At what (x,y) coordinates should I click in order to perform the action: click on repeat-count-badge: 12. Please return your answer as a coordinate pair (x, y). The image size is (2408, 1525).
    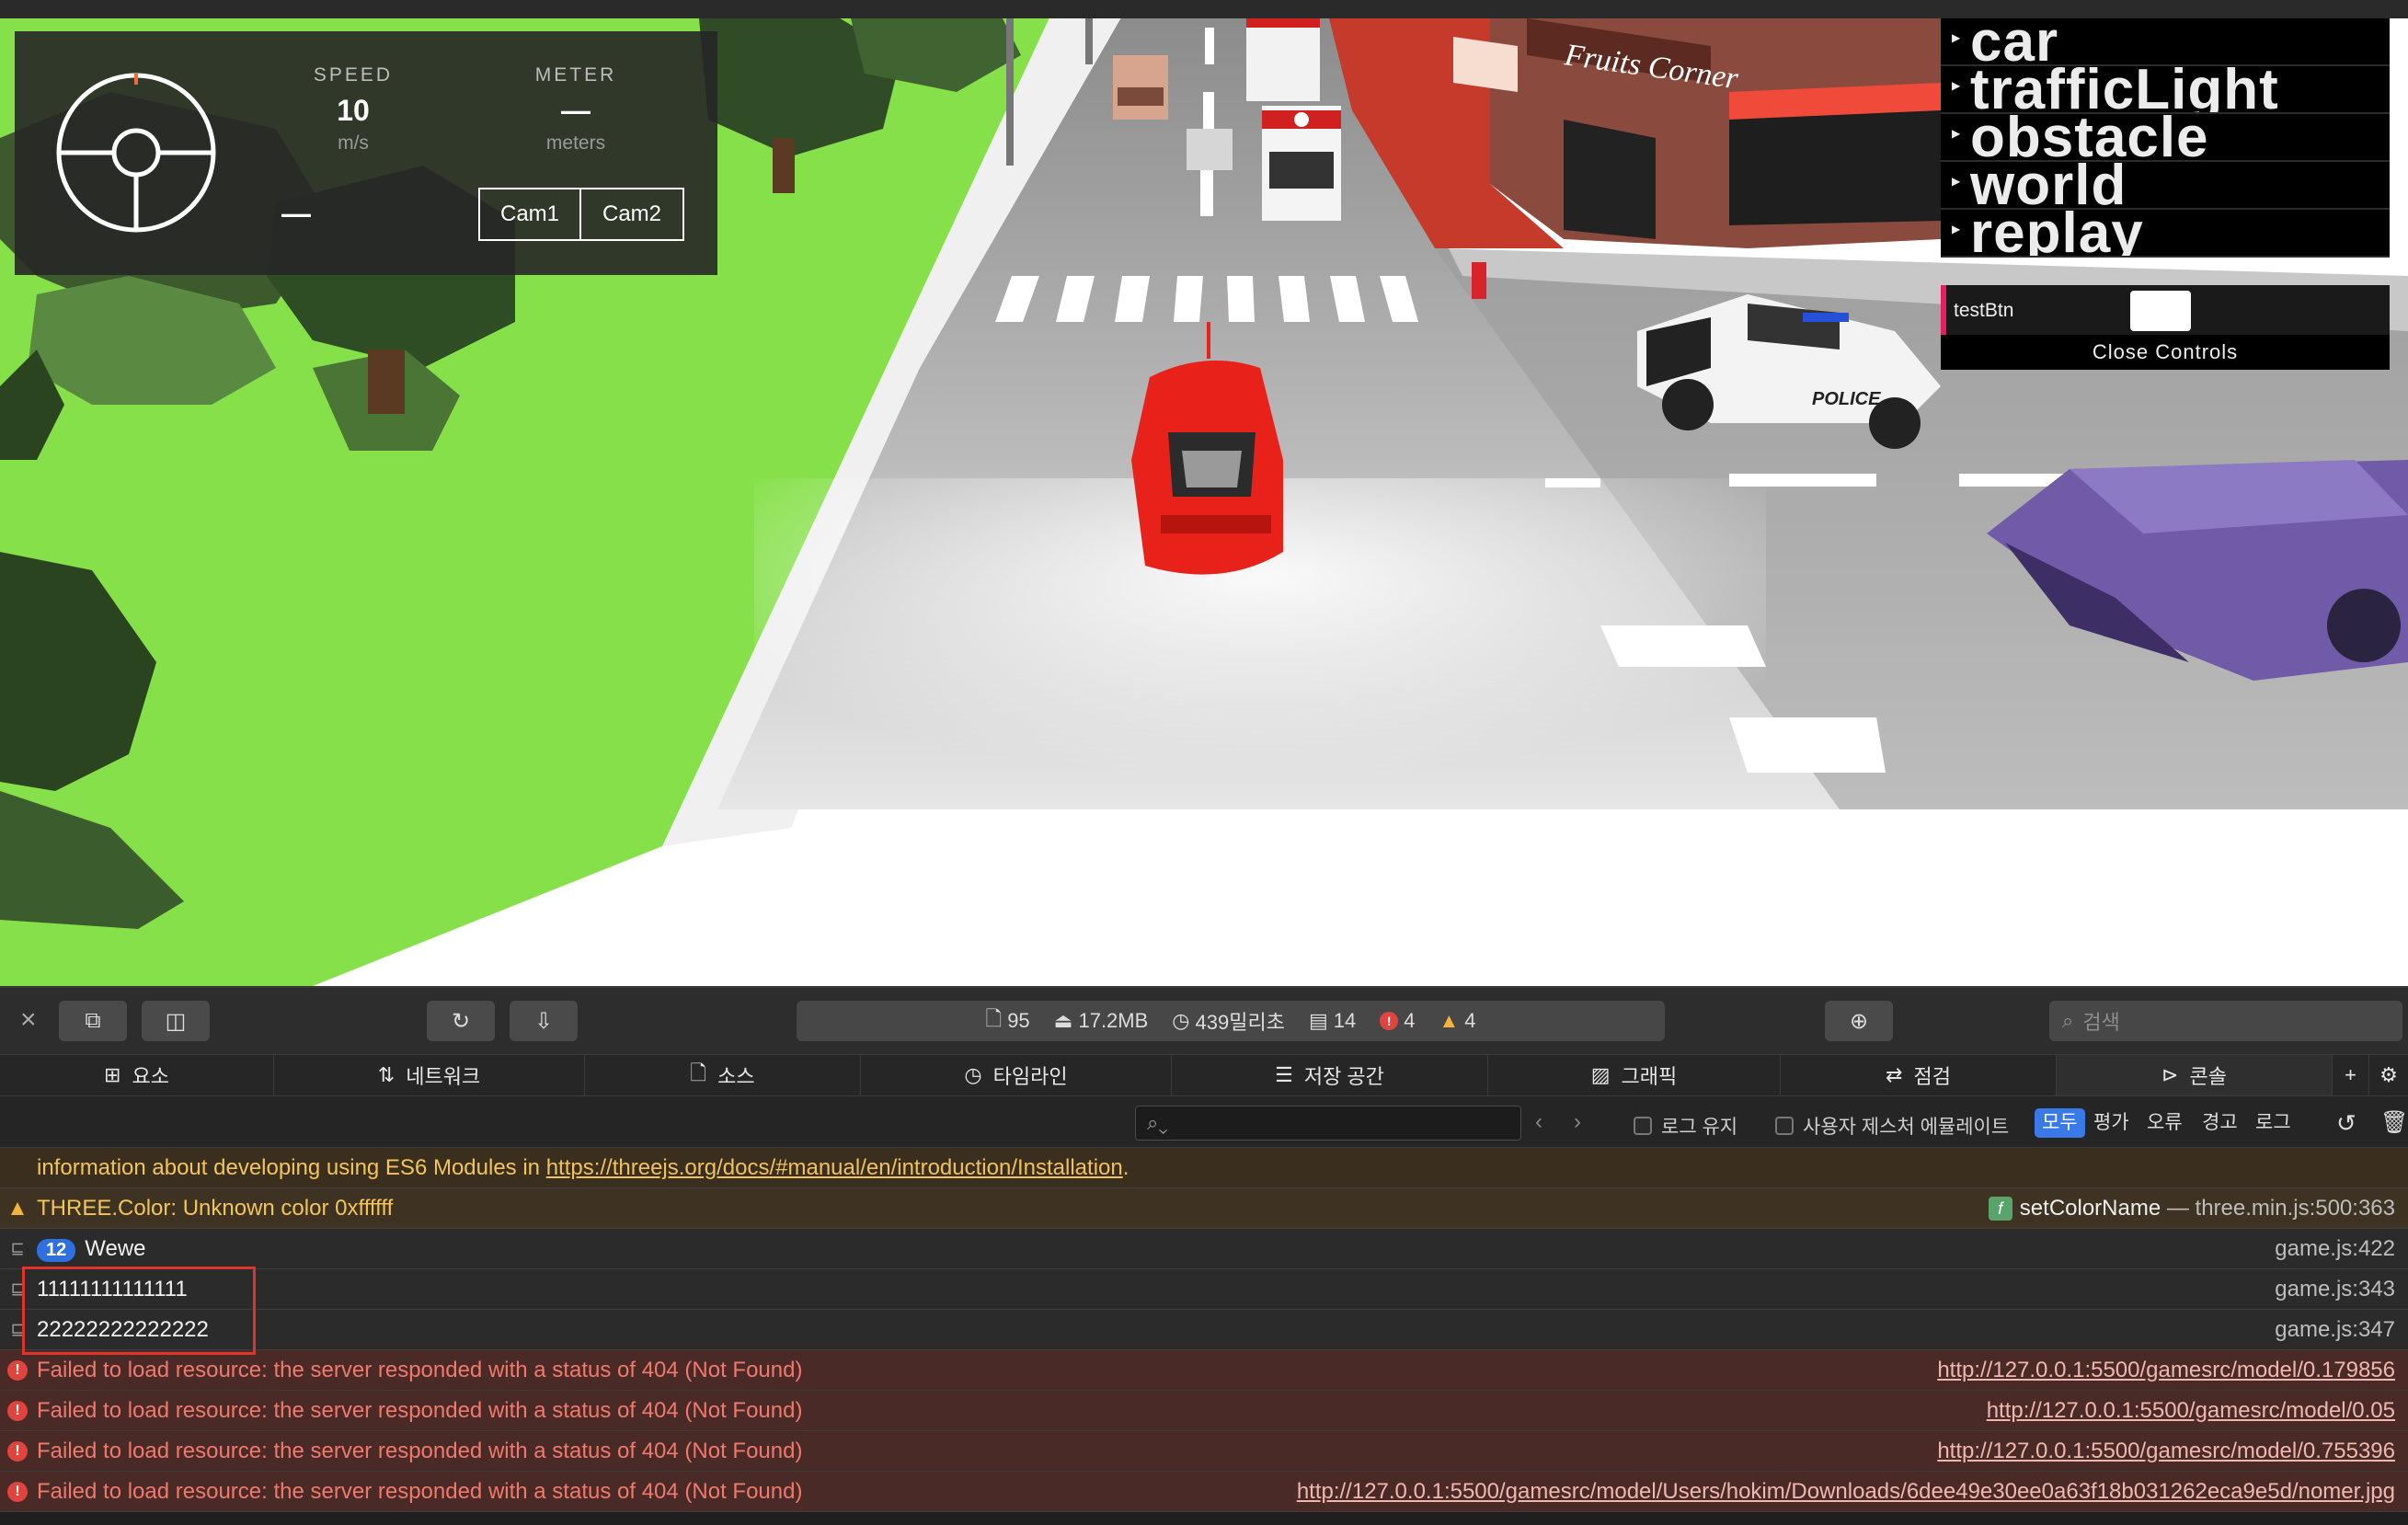
    Looking at the image, I should click on (56, 1250).